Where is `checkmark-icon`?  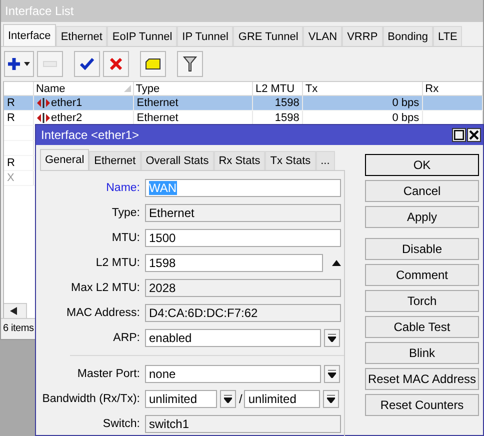 checkmark-icon is located at coordinates (87, 64).